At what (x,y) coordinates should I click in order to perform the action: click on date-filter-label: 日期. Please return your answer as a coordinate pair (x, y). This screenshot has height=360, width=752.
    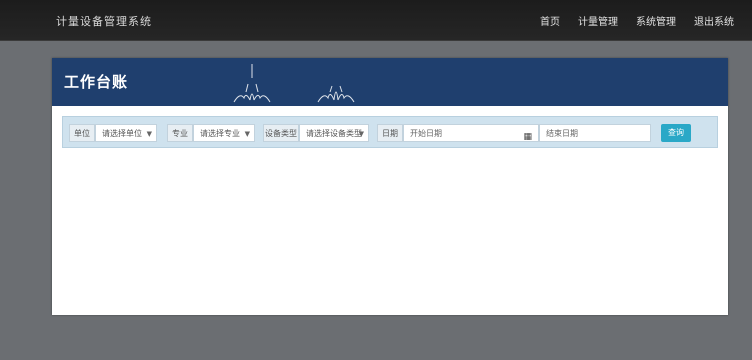
    Looking at the image, I should click on (390, 133).